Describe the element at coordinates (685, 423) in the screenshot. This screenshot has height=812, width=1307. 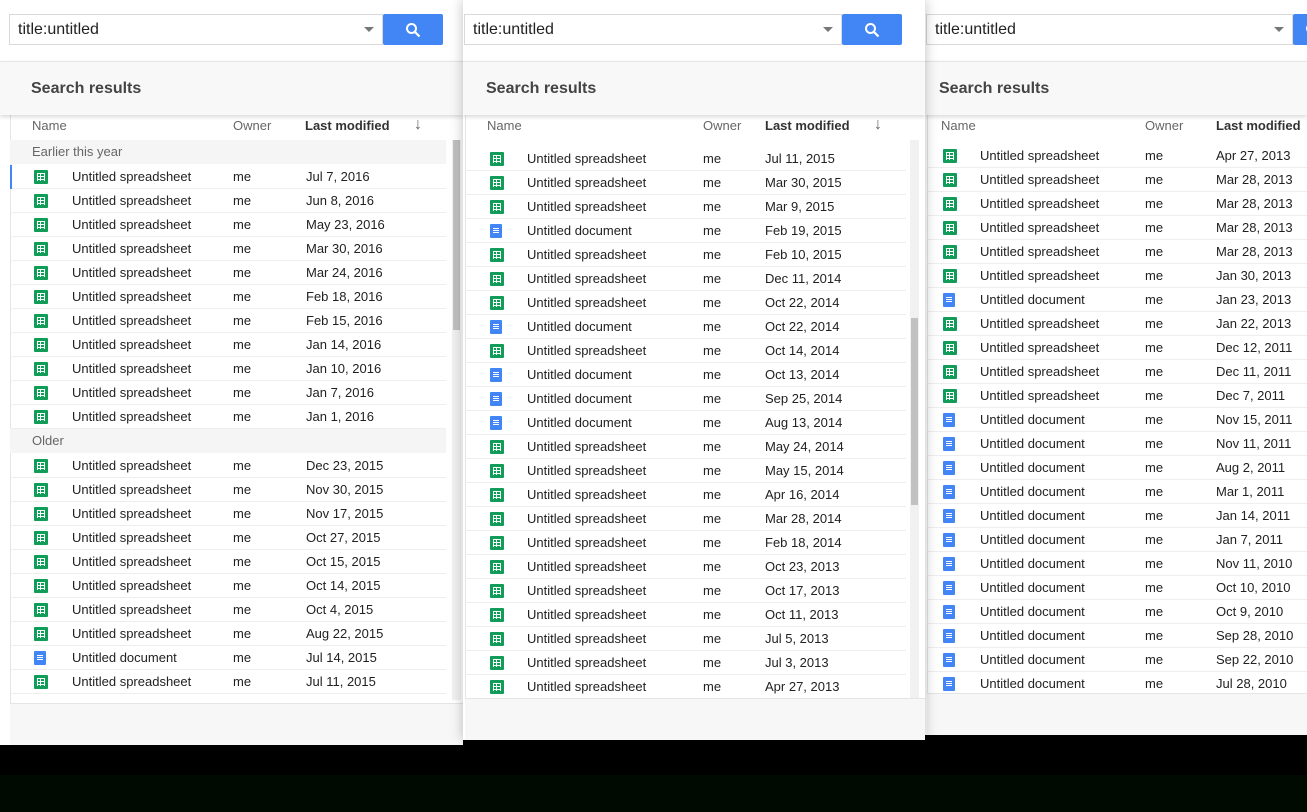
I see `file-row: Untitled document me Aug 13, 2014` at that location.